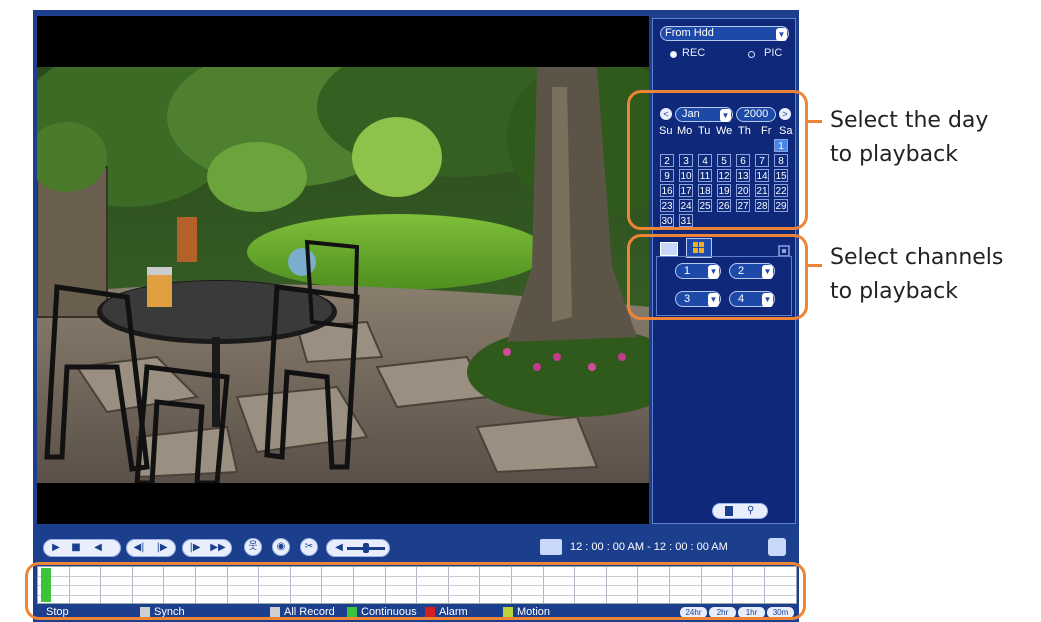  I want to click on pic-radio, so click(751, 54).